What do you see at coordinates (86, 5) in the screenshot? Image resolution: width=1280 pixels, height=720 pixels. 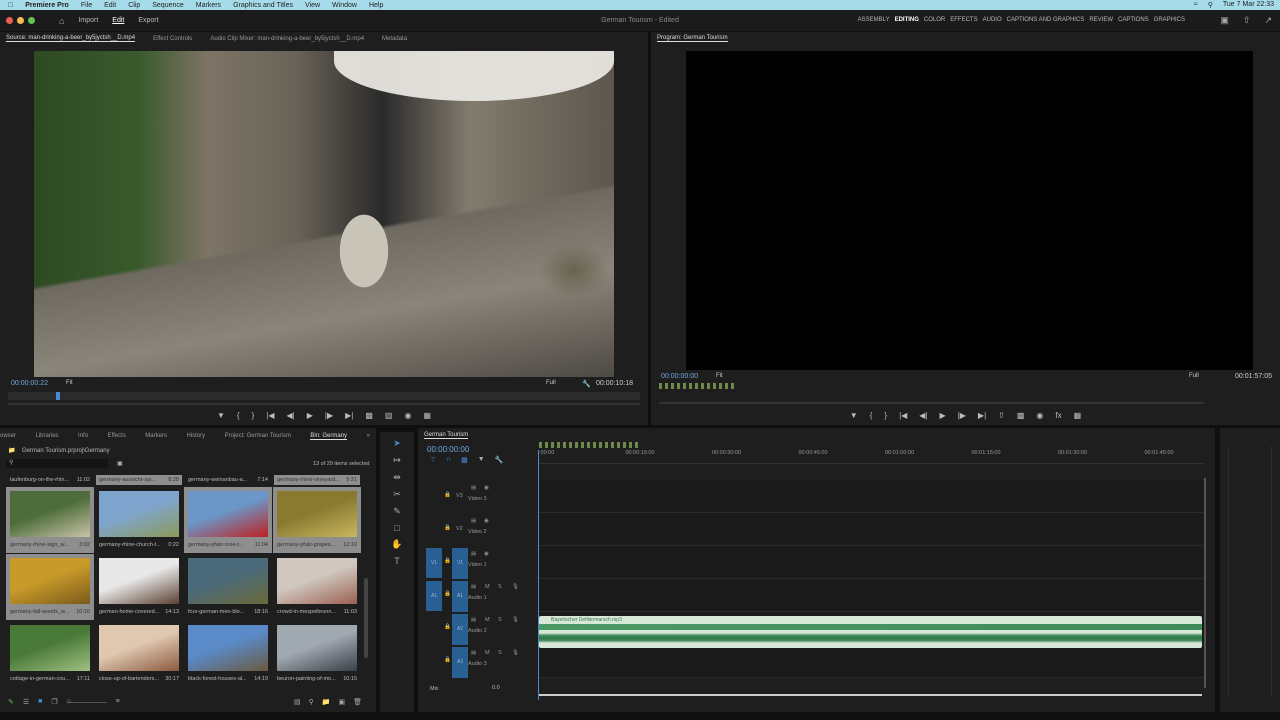 I see `menu-file: File` at bounding box center [86, 5].